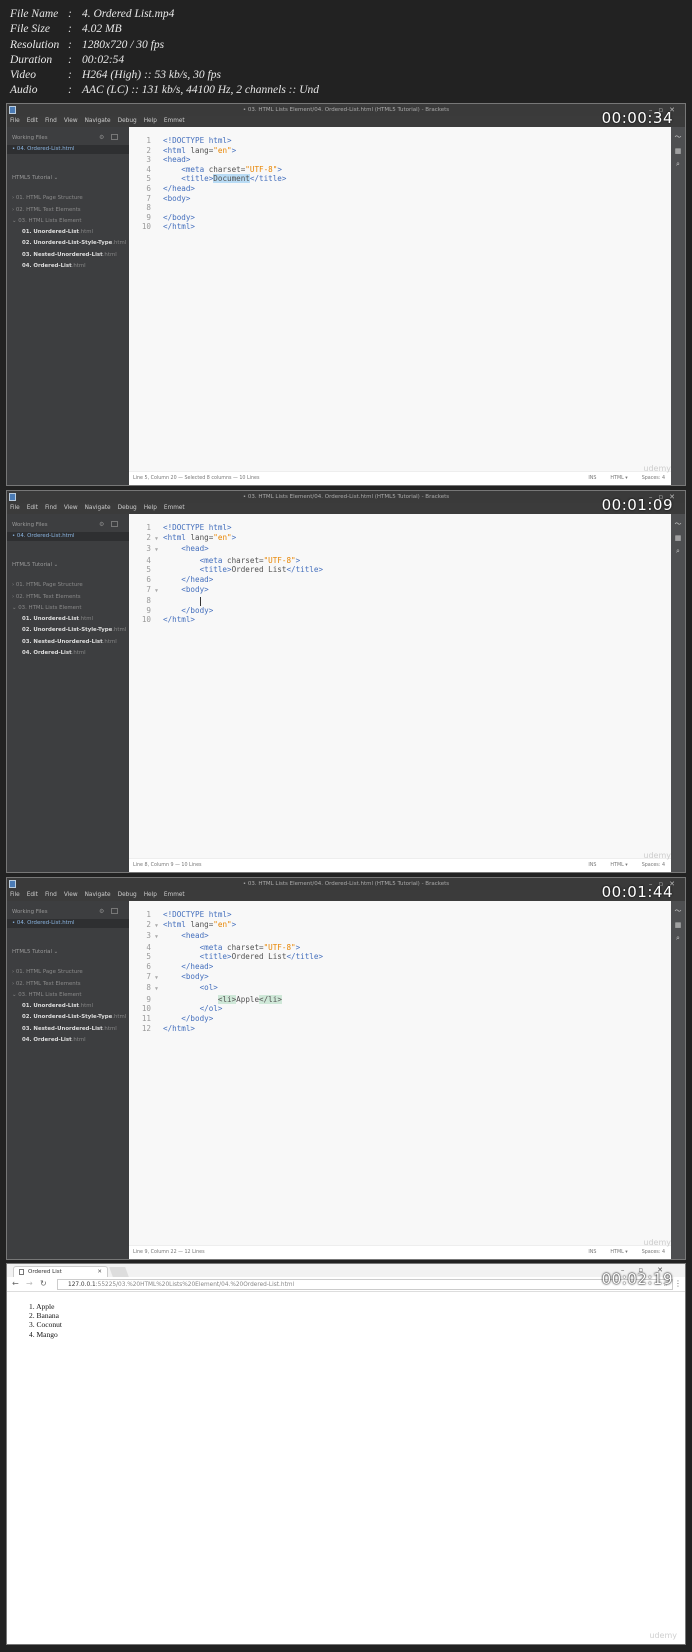 This screenshot has width=692, height=1652. Describe the element at coordinates (186, 936) in the screenshot. I see `code-token: <head>` at that location.